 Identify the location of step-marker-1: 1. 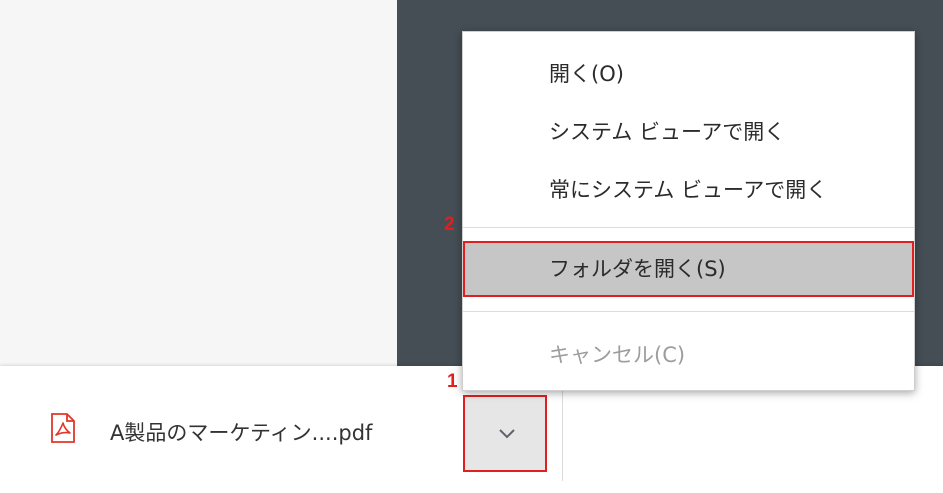
(452, 381).